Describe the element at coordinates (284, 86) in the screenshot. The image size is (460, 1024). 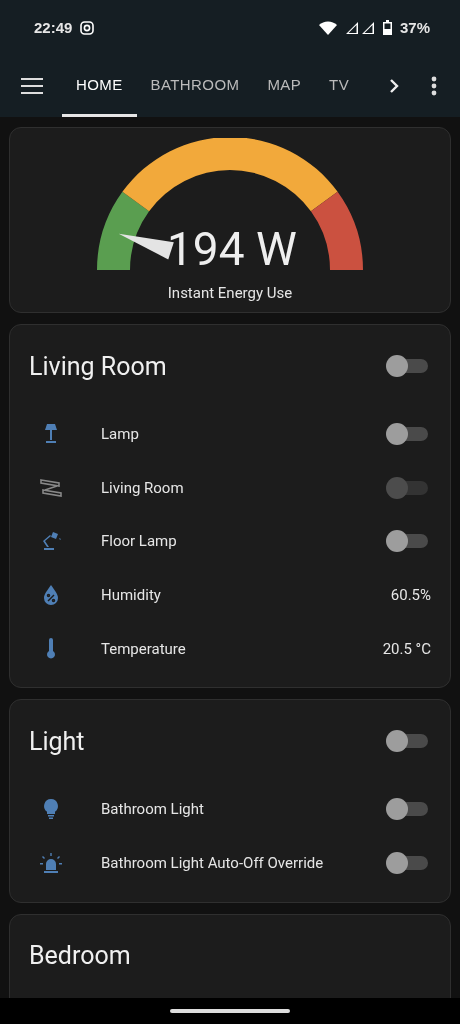
I see `tab: MAP` at that location.